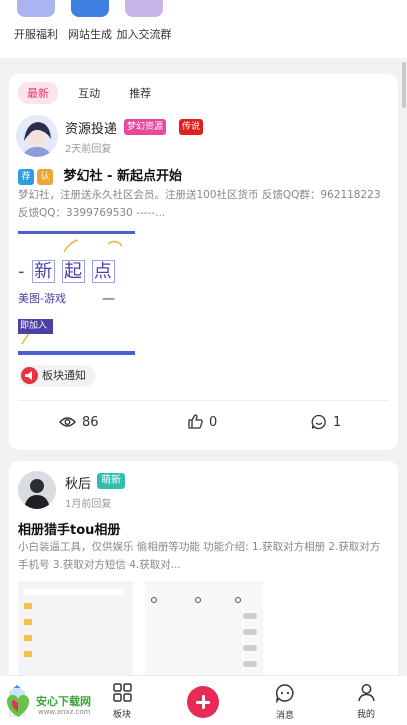 Image resolution: width=407 pixels, height=725 pixels. Describe the element at coordinates (103, 271) in the screenshot. I see `image-char-3: 点` at that location.